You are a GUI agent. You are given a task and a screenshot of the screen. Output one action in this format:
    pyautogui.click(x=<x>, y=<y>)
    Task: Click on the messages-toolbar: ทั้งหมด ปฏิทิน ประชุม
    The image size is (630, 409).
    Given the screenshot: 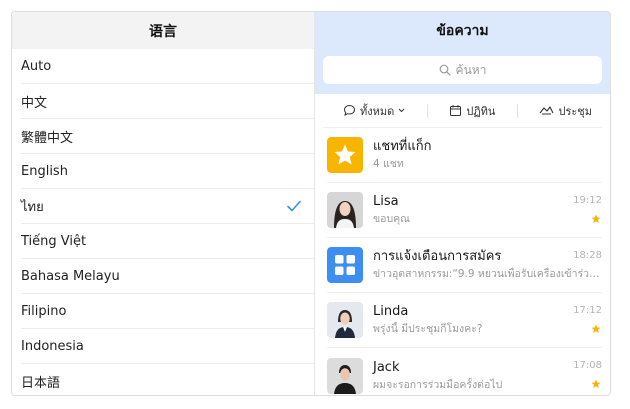 What is the action you would take?
    pyautogui.click(x=462, y=111)
    